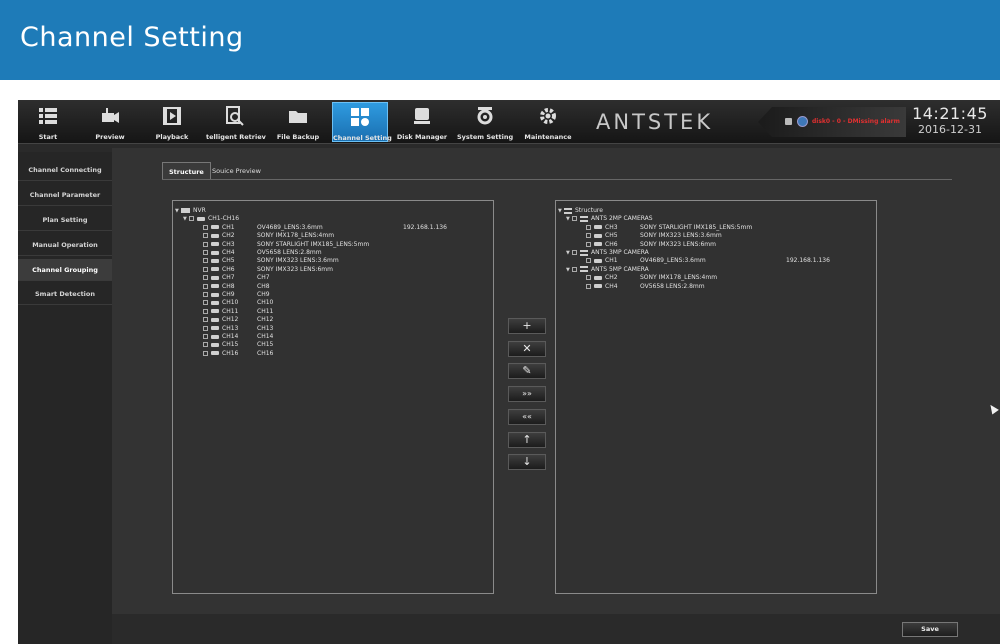 The width and height of the screenshot is (1000, 644). I want to click on toolbar-item-channel-setting: Channel Setting, so click(362, 122).